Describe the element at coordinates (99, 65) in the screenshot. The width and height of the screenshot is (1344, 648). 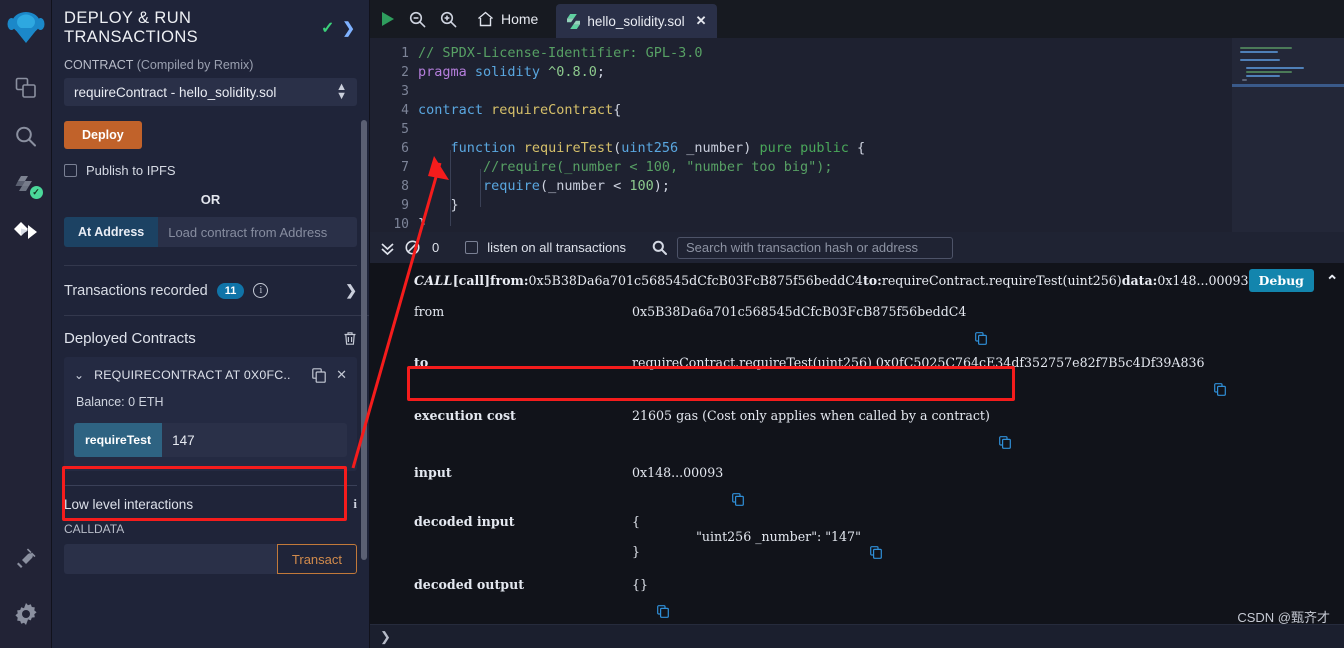
I see `contract-label-text: CONTRACT` at that location.